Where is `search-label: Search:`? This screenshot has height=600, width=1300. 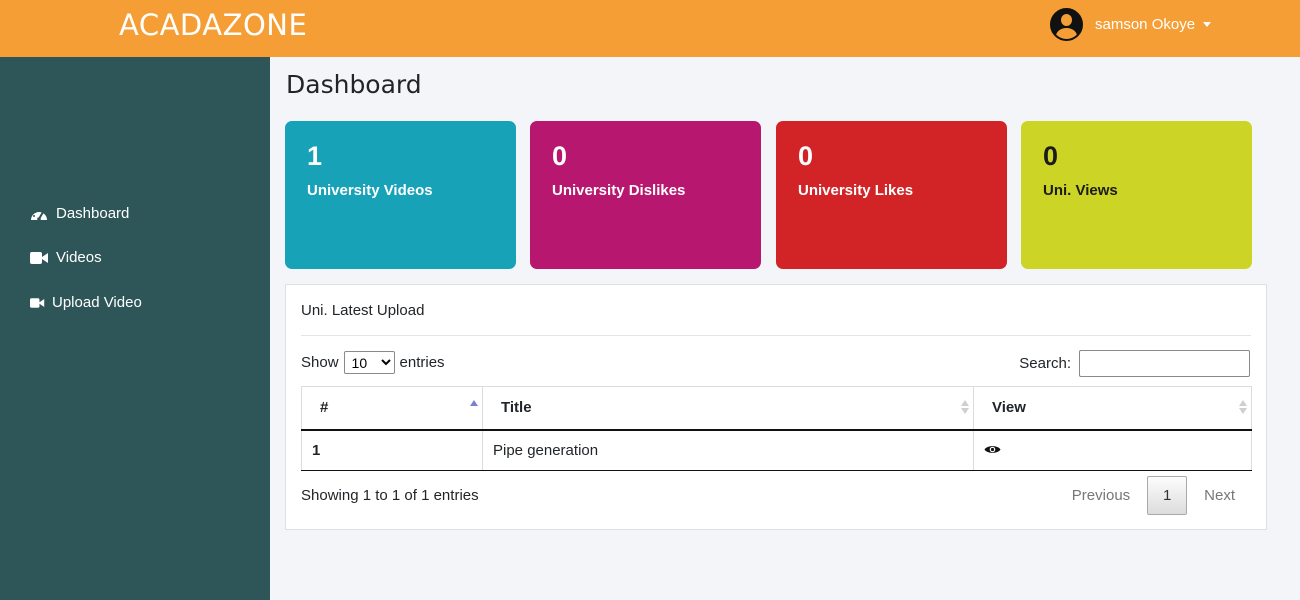
search-label: Search: is located at coordinates (1045, 363).